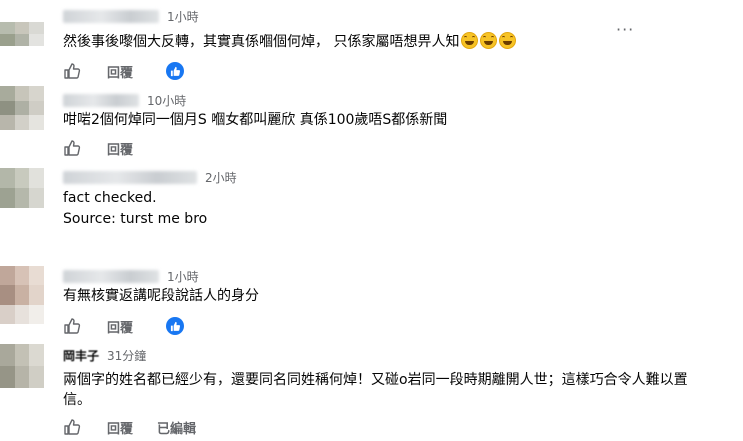  Describe the element at coordinates (166, 100) in the screenshot. I see `timestamp: 10小時` at that location.